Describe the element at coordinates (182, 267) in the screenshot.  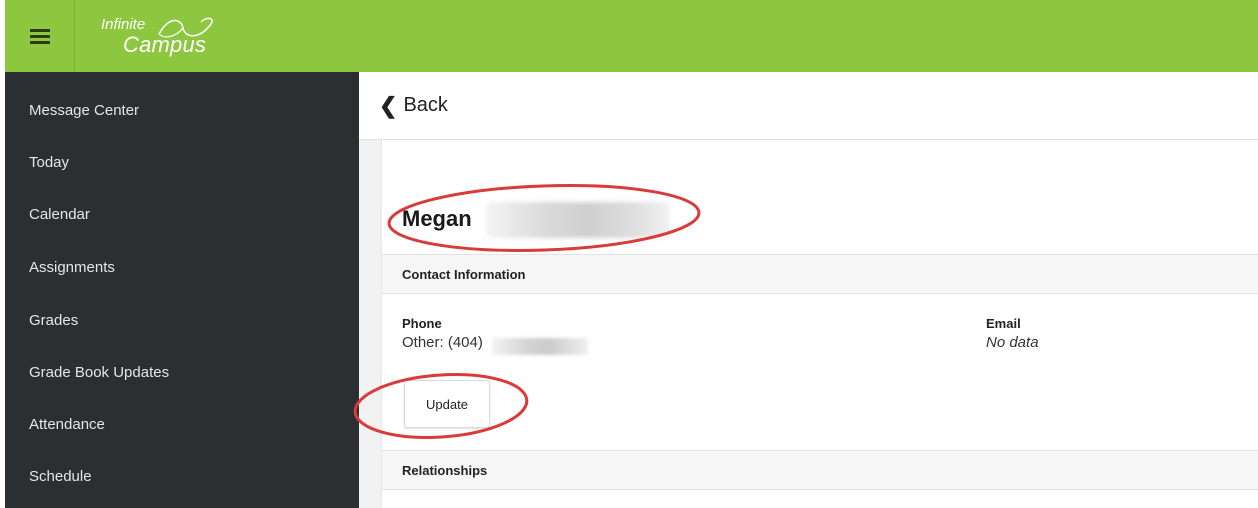
I see `sidebar-item-assignments: Assignments` at that location.